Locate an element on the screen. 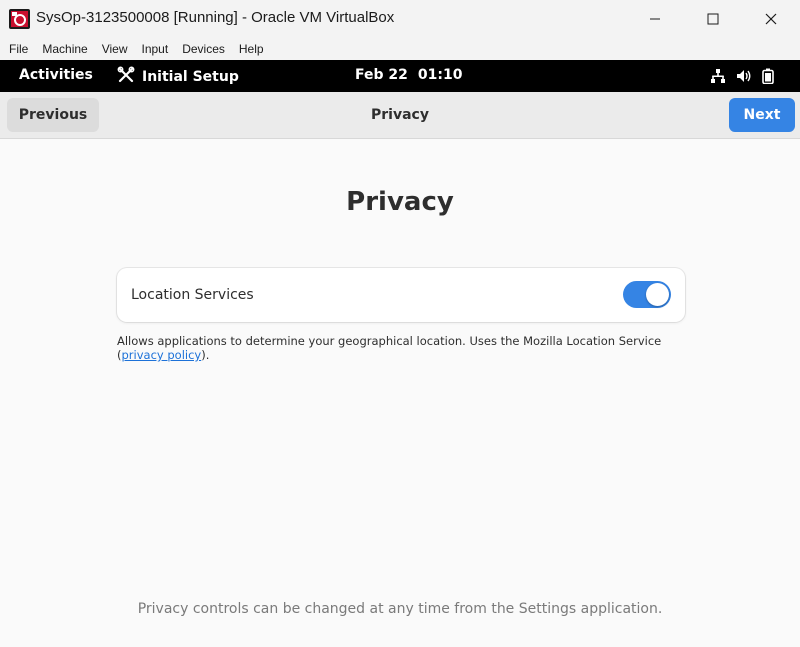 The width and height of the screenshot is (800, 647). clock-time: 01:10 is located at coordinates (440, 75).